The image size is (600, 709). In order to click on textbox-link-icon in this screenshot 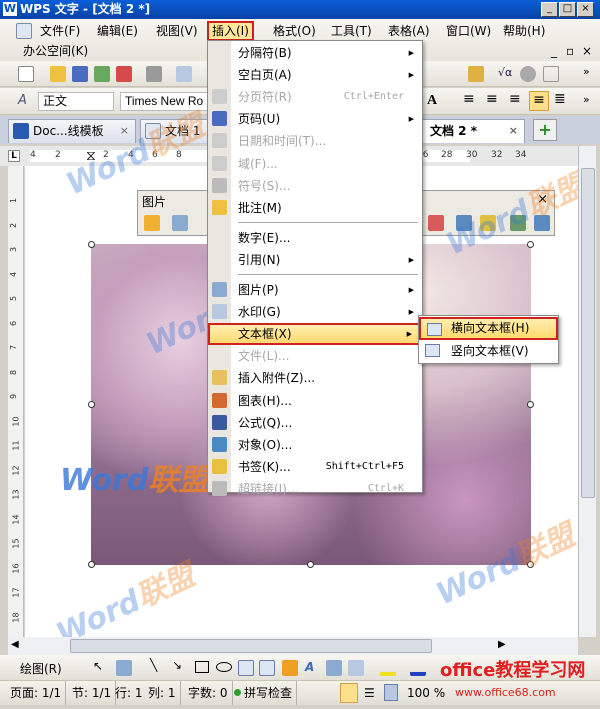, I will do `click(356, 668)`.